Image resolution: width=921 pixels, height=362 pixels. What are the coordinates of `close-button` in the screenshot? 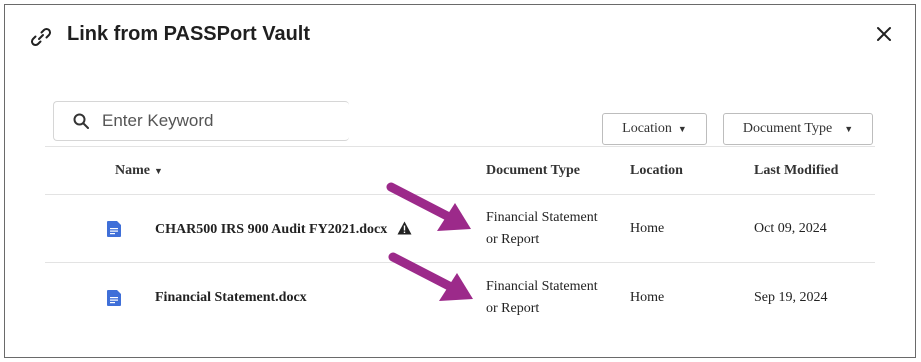 It's located at (884, 34).